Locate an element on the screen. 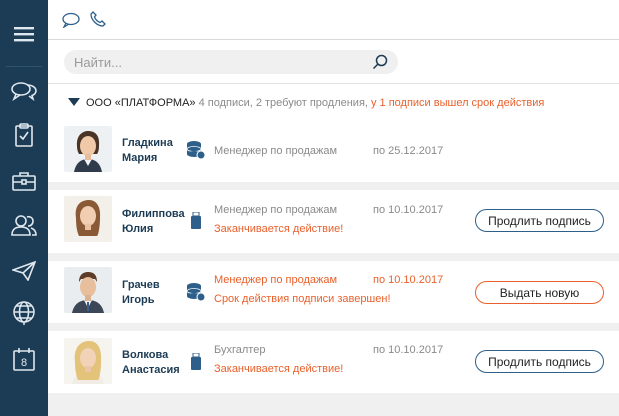 The image size is (619, 416). sidebar-item-chats is located at coordinates (24, 91).